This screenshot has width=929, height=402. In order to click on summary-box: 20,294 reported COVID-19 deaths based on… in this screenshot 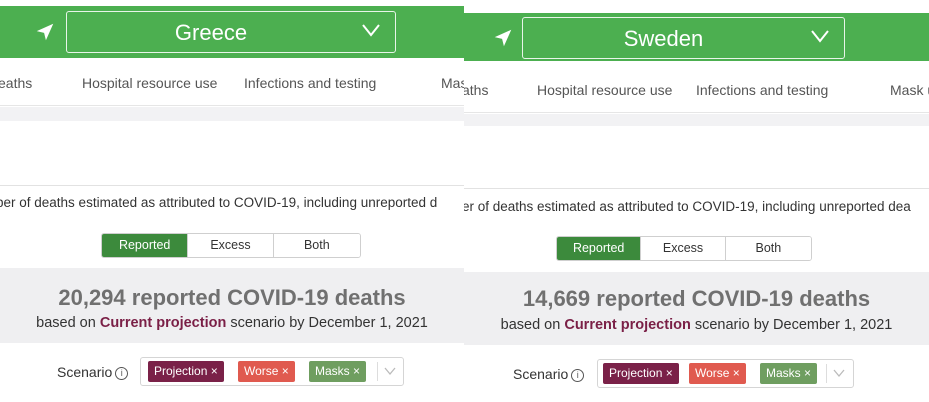, I will do `click(232, 305)`.